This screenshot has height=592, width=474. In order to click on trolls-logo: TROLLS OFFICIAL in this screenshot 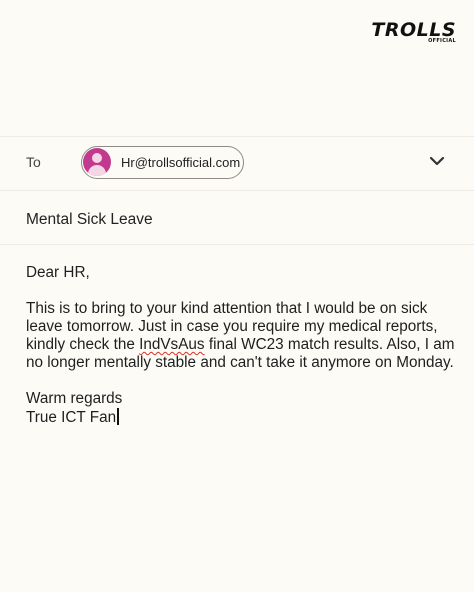, I will do `click(413, 32)`.